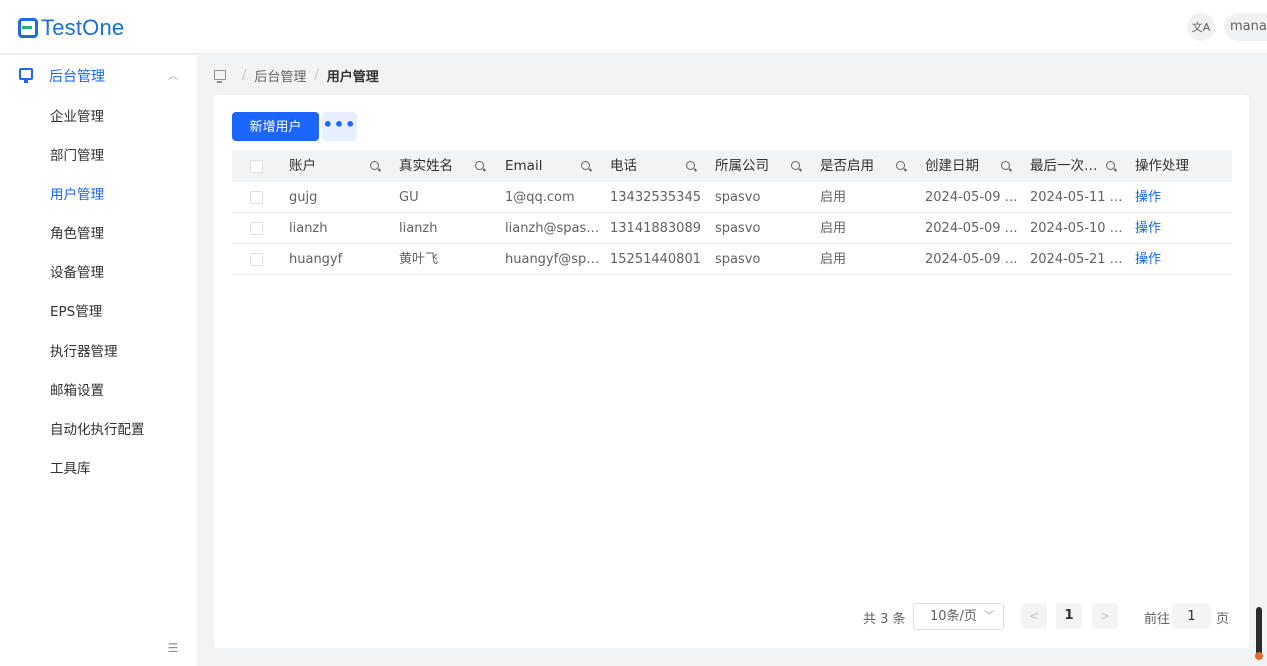 This screenshot has width=1267, height=666. What do you see at coordinates (77, 391) in the screenshot?
I see `sidebar-item-label: 邮箱设置` at bounding box center [77, 391].